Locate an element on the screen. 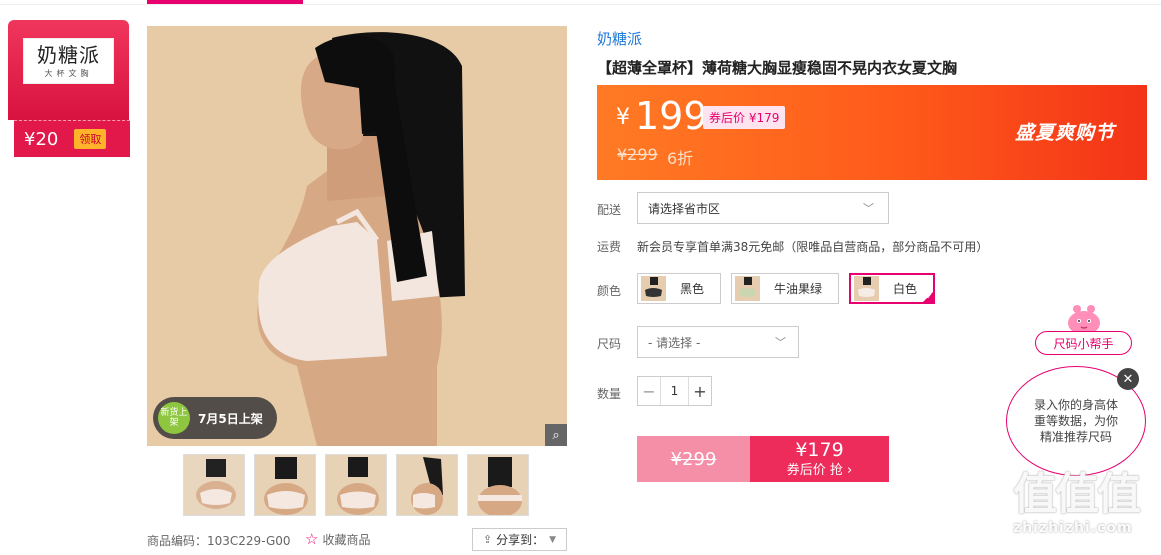 This screenshot has width=1161, height=555. share-dropdown: ⇪ 分享到： ▼ is located at coordinates (519, 539).